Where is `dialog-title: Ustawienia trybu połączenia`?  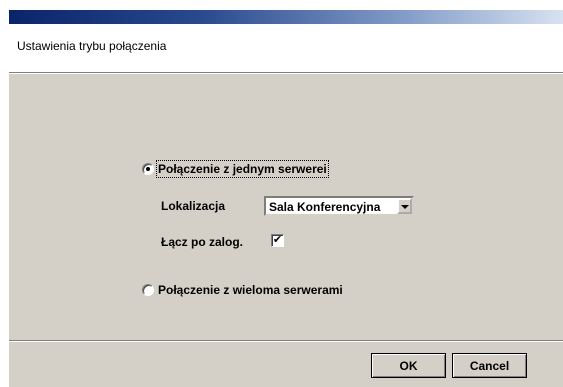 dialog-title: Ustawienia trybu połączenia is located at coordinates (92, 46).